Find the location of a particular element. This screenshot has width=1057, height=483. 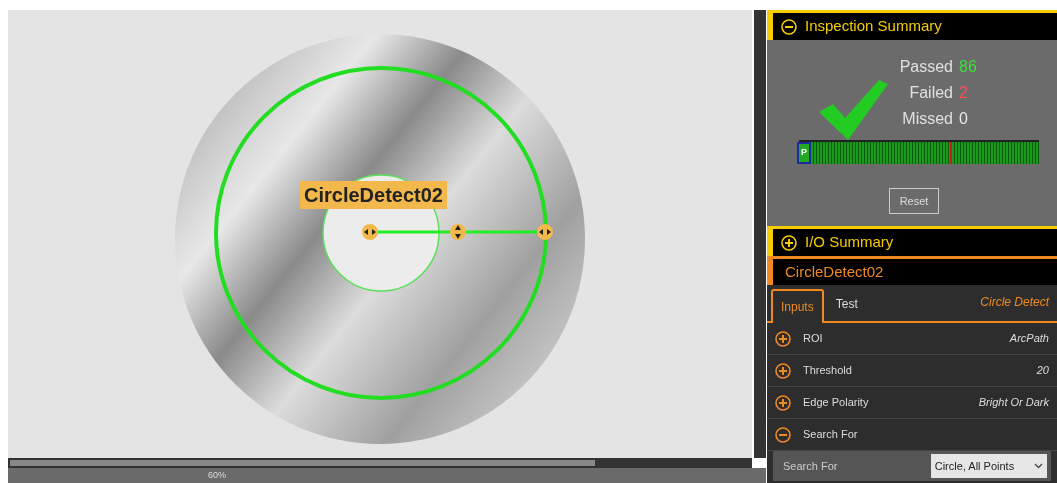

parameter-row: Edge Polarity Bright Or Dark is located at coordinates (912, 403).